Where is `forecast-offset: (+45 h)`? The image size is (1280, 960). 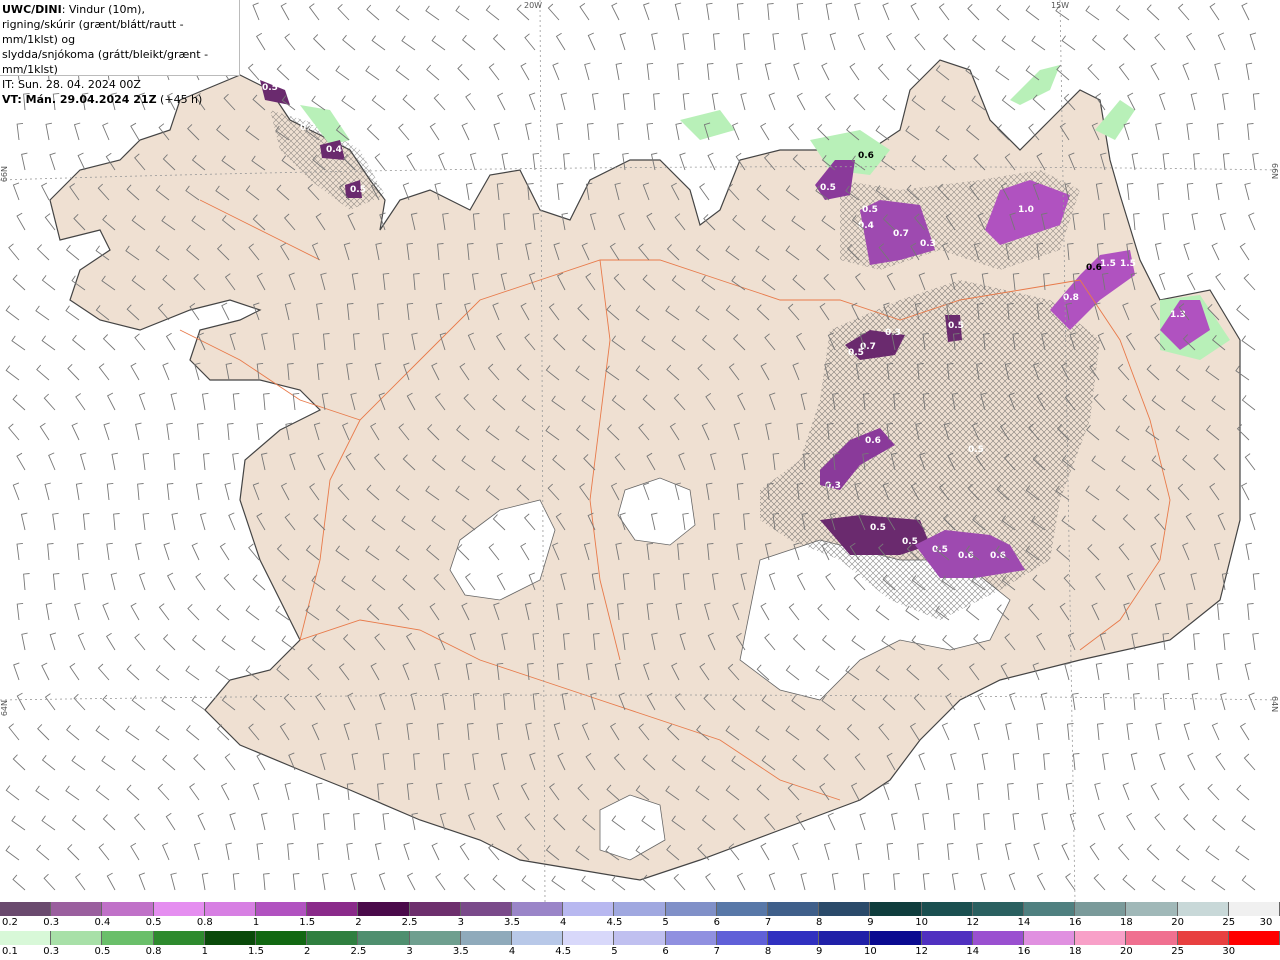 forecast-offset: (+45 h) is located at coordinates (179, 99).